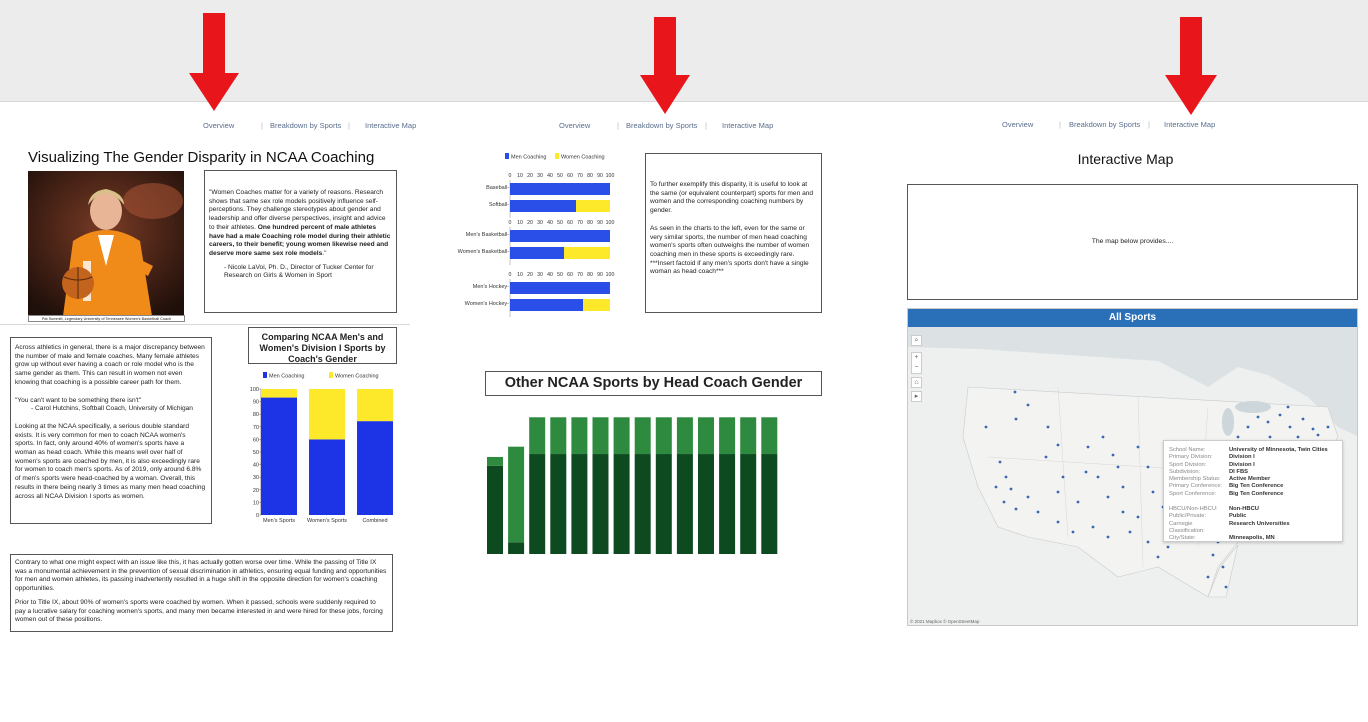  What do you see at coordinates (916, 382) in the screenshot?
I see `home-icon: ⌂` at bounding box center [916, 382].